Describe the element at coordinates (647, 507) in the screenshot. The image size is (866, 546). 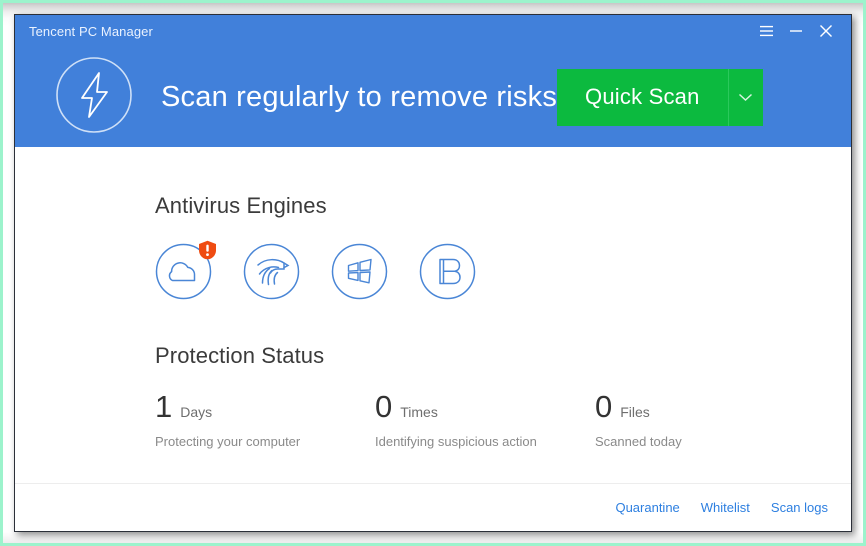
I see `quarantine-link: Quarantine` at that location.